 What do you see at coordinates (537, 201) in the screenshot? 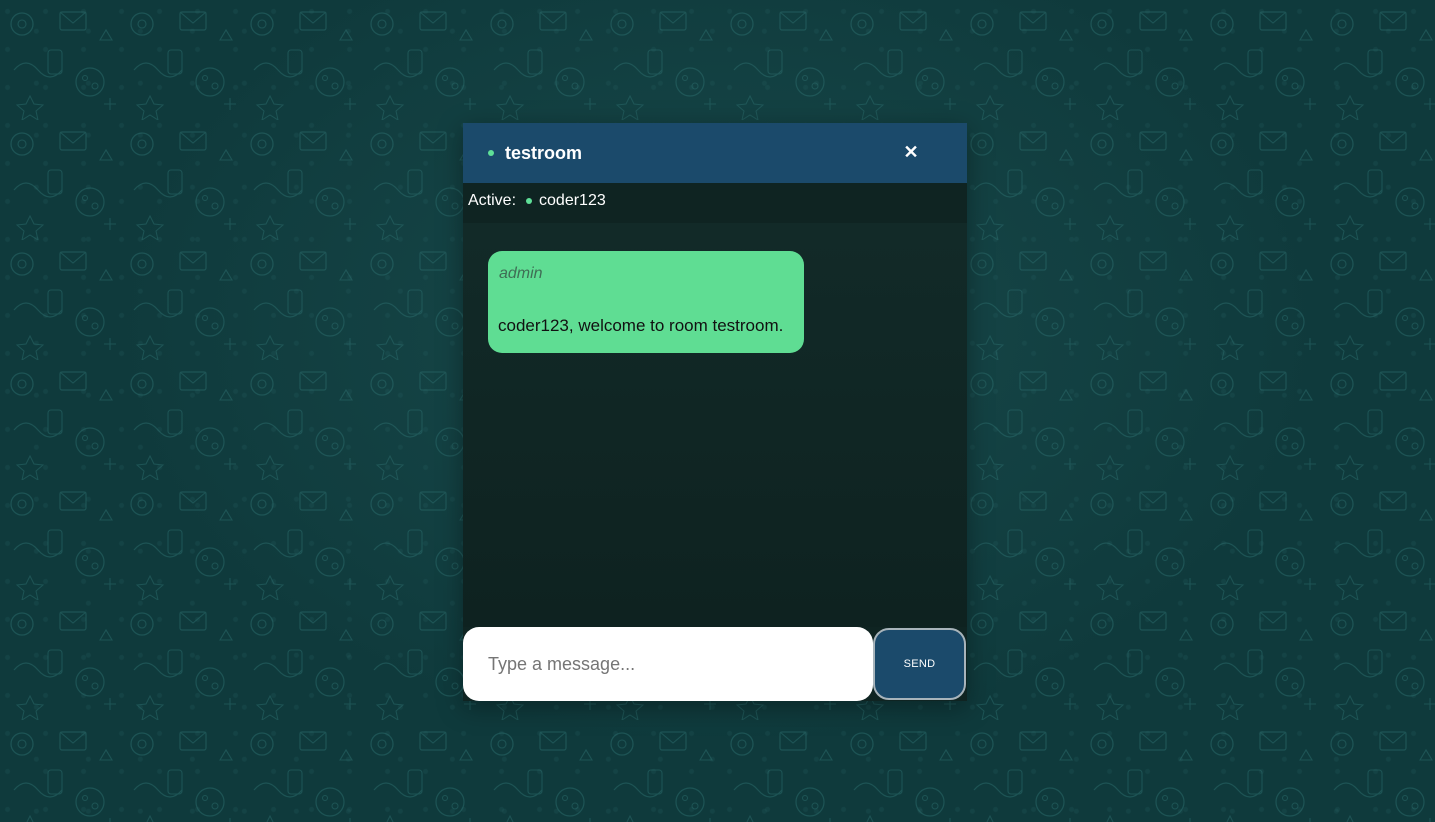
I see `active-users-bar: Active: coder123` at bounding box center [537, 201].